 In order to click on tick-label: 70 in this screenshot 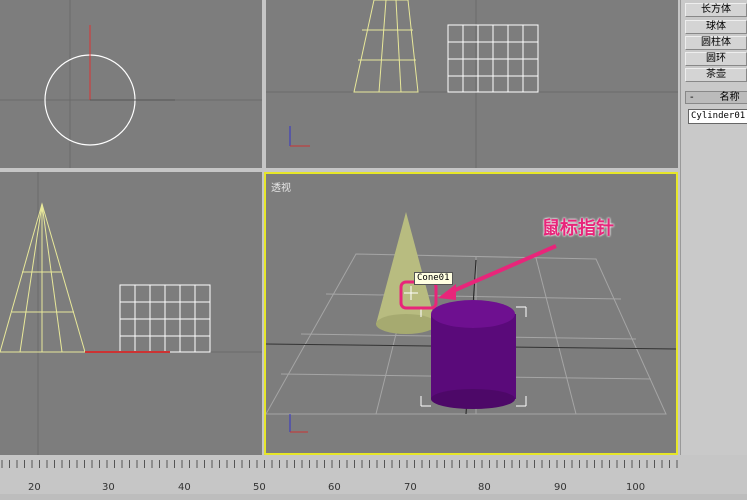, I will do `click(410, 487)`.